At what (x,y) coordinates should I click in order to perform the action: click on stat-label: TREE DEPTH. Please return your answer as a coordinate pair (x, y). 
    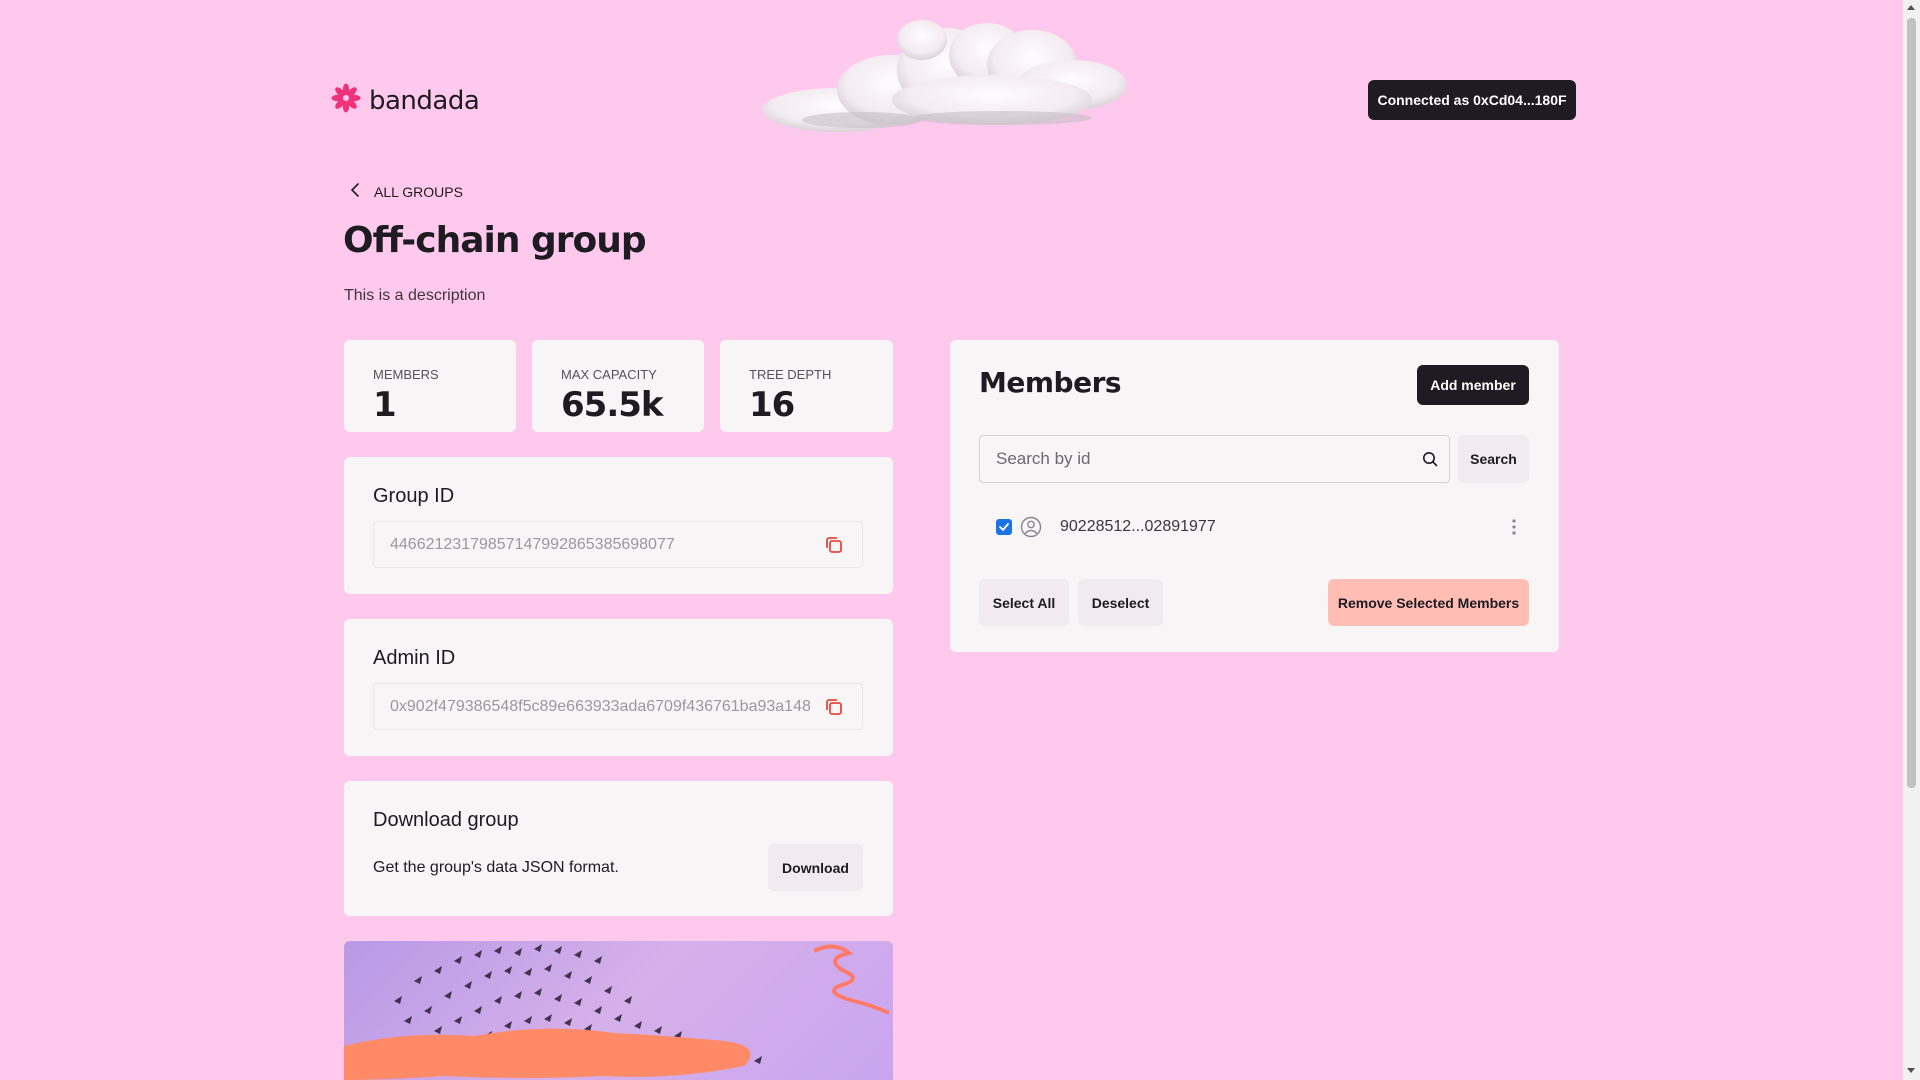
    Looking at the image, I should click on (790, 374).